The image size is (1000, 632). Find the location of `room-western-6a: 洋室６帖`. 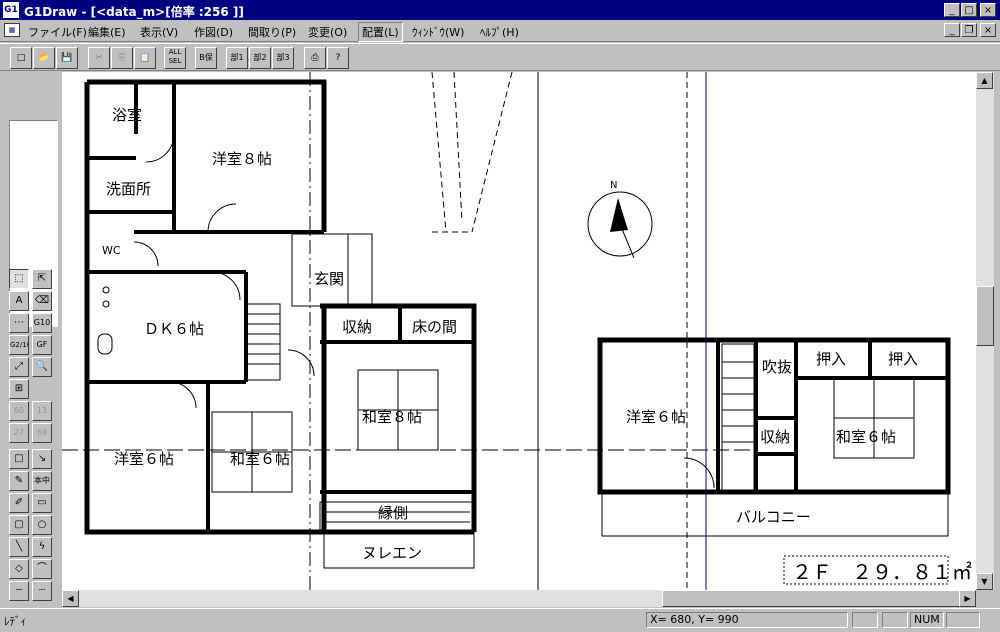

room-western-6a: 洋室６帖 is located at coordinates (144, 459).